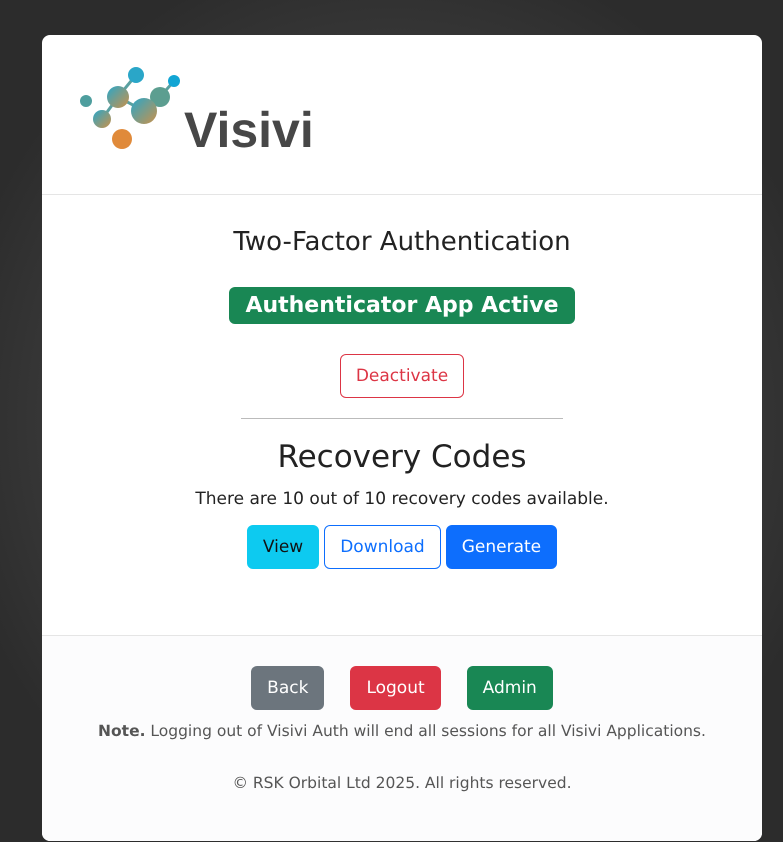 The image size is (783, 842). What do you see at coordinates (249, 130) in the screenshot?
I see `logo-text: Visivi` at bounding box center [249, 130].